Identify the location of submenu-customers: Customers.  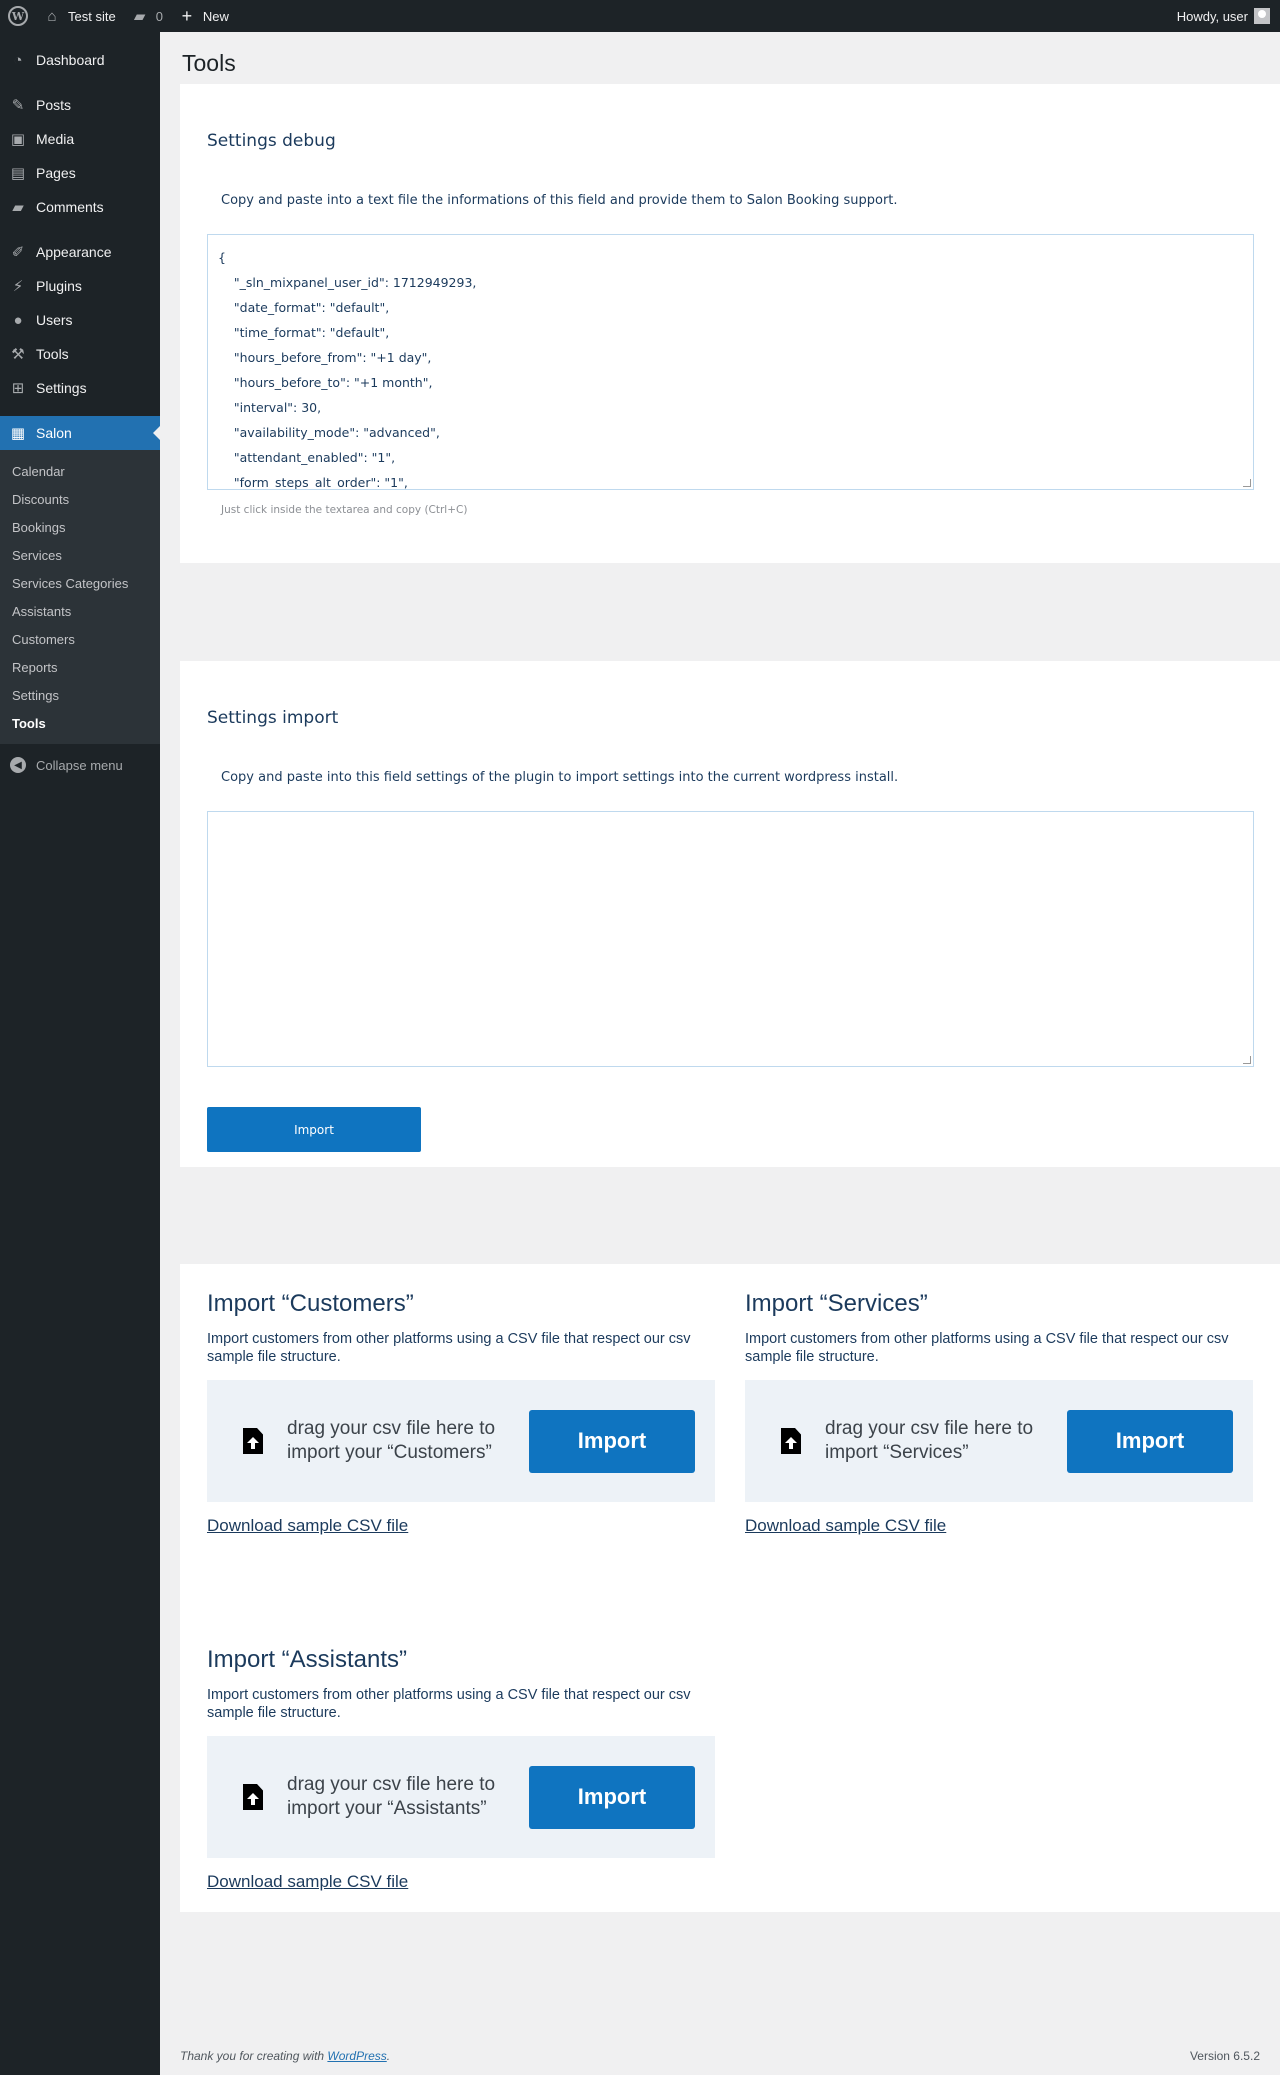
(80, 639).